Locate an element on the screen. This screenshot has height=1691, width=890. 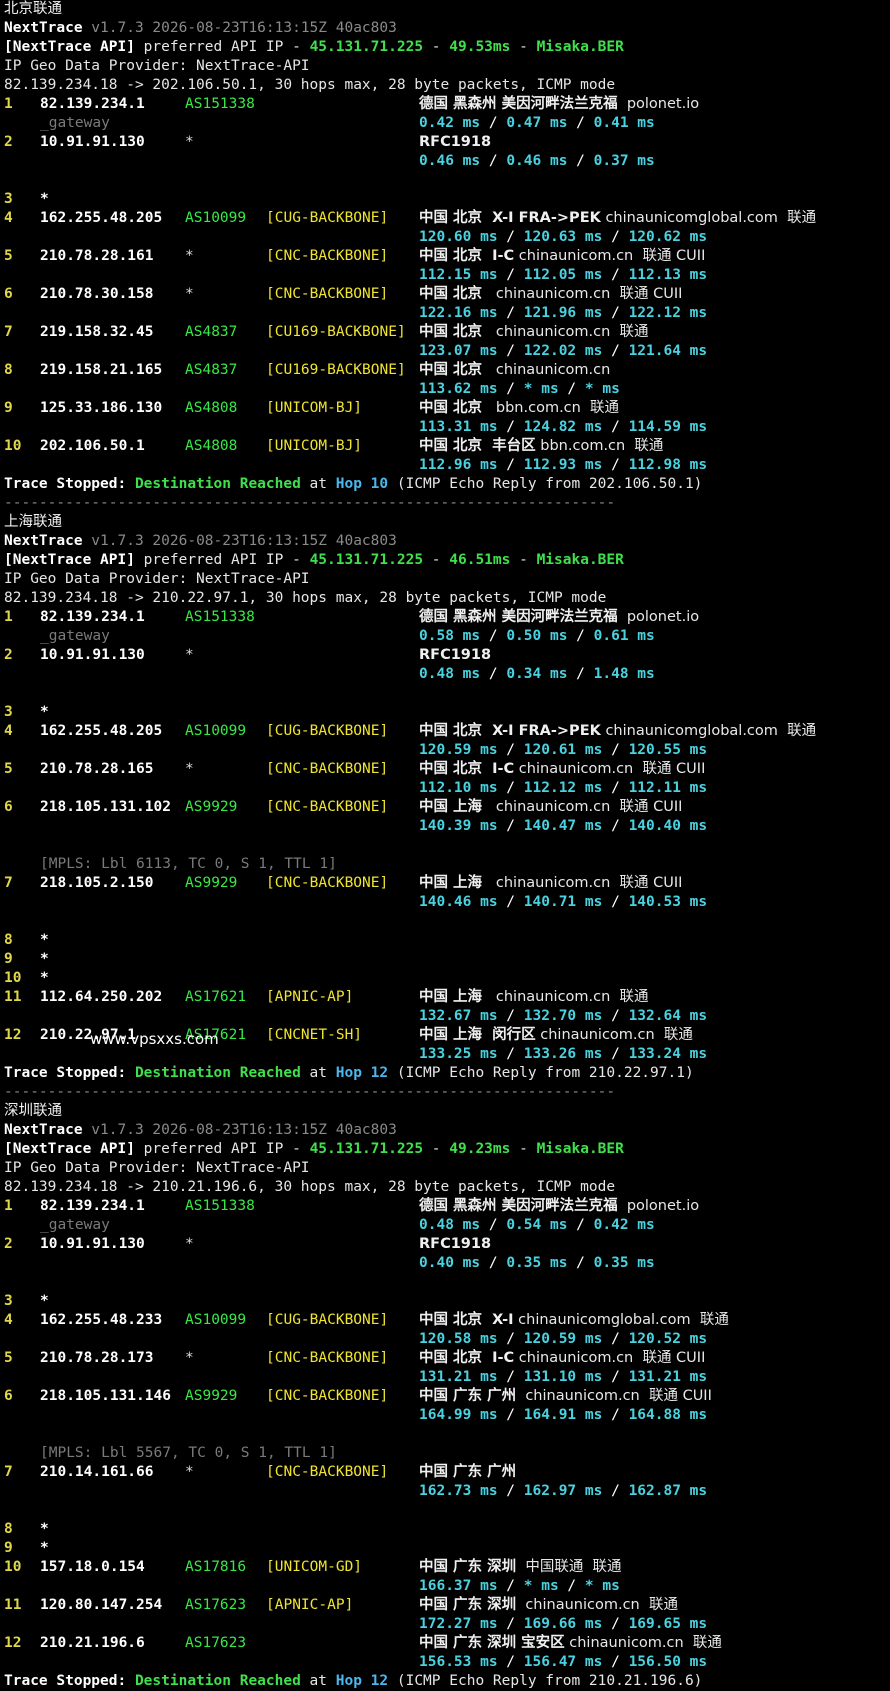
hop-ip: 219.158.32.45 is located at coordinates (97, 332).